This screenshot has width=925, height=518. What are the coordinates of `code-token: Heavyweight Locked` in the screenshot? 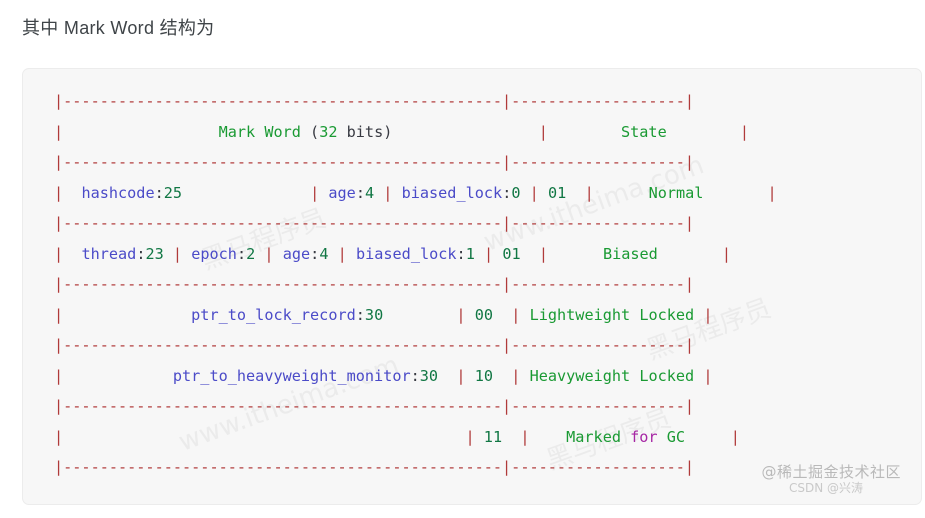 It's located at (612, 375).